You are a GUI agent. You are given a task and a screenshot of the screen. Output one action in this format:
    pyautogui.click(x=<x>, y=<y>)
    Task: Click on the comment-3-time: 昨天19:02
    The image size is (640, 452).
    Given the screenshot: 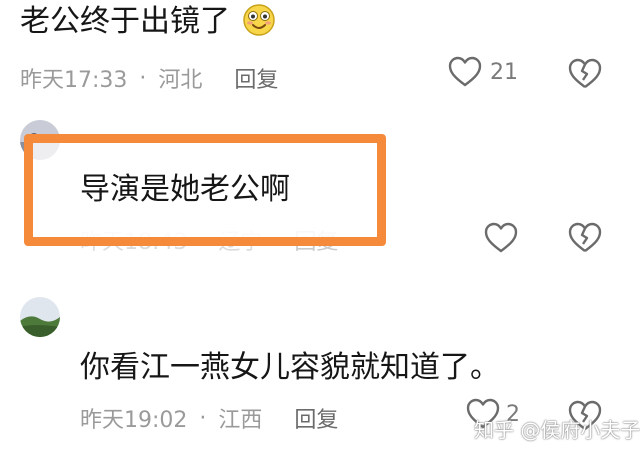 What is the action you would take?
    pyautogui.click(x=134, y=420)
    